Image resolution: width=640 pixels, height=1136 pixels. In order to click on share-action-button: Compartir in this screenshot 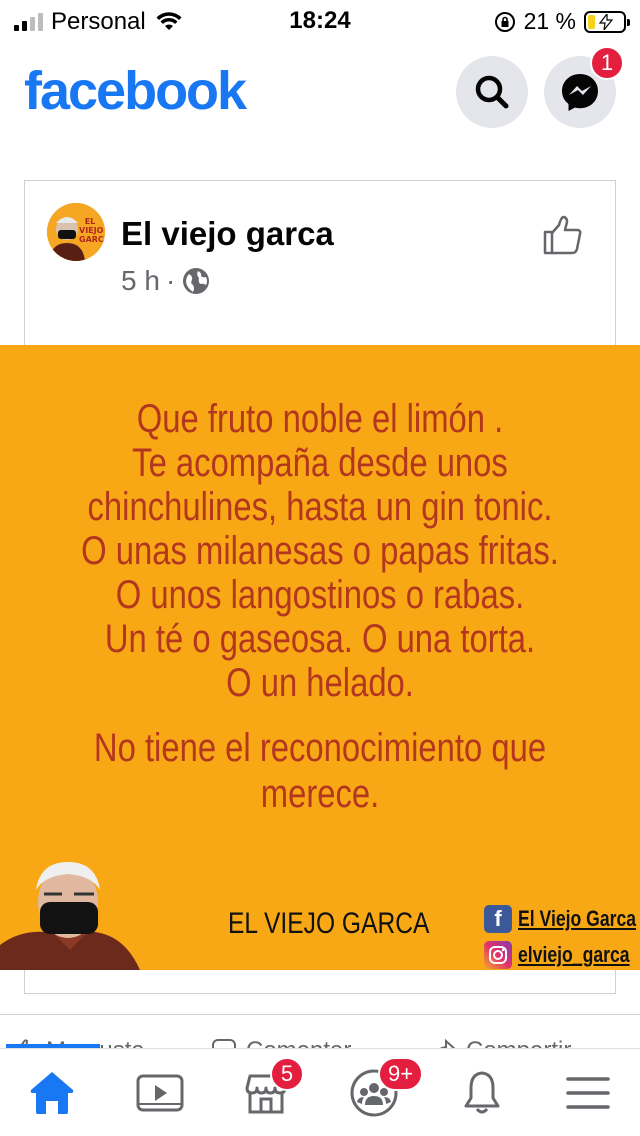, I will do `click(500, 1042)`.